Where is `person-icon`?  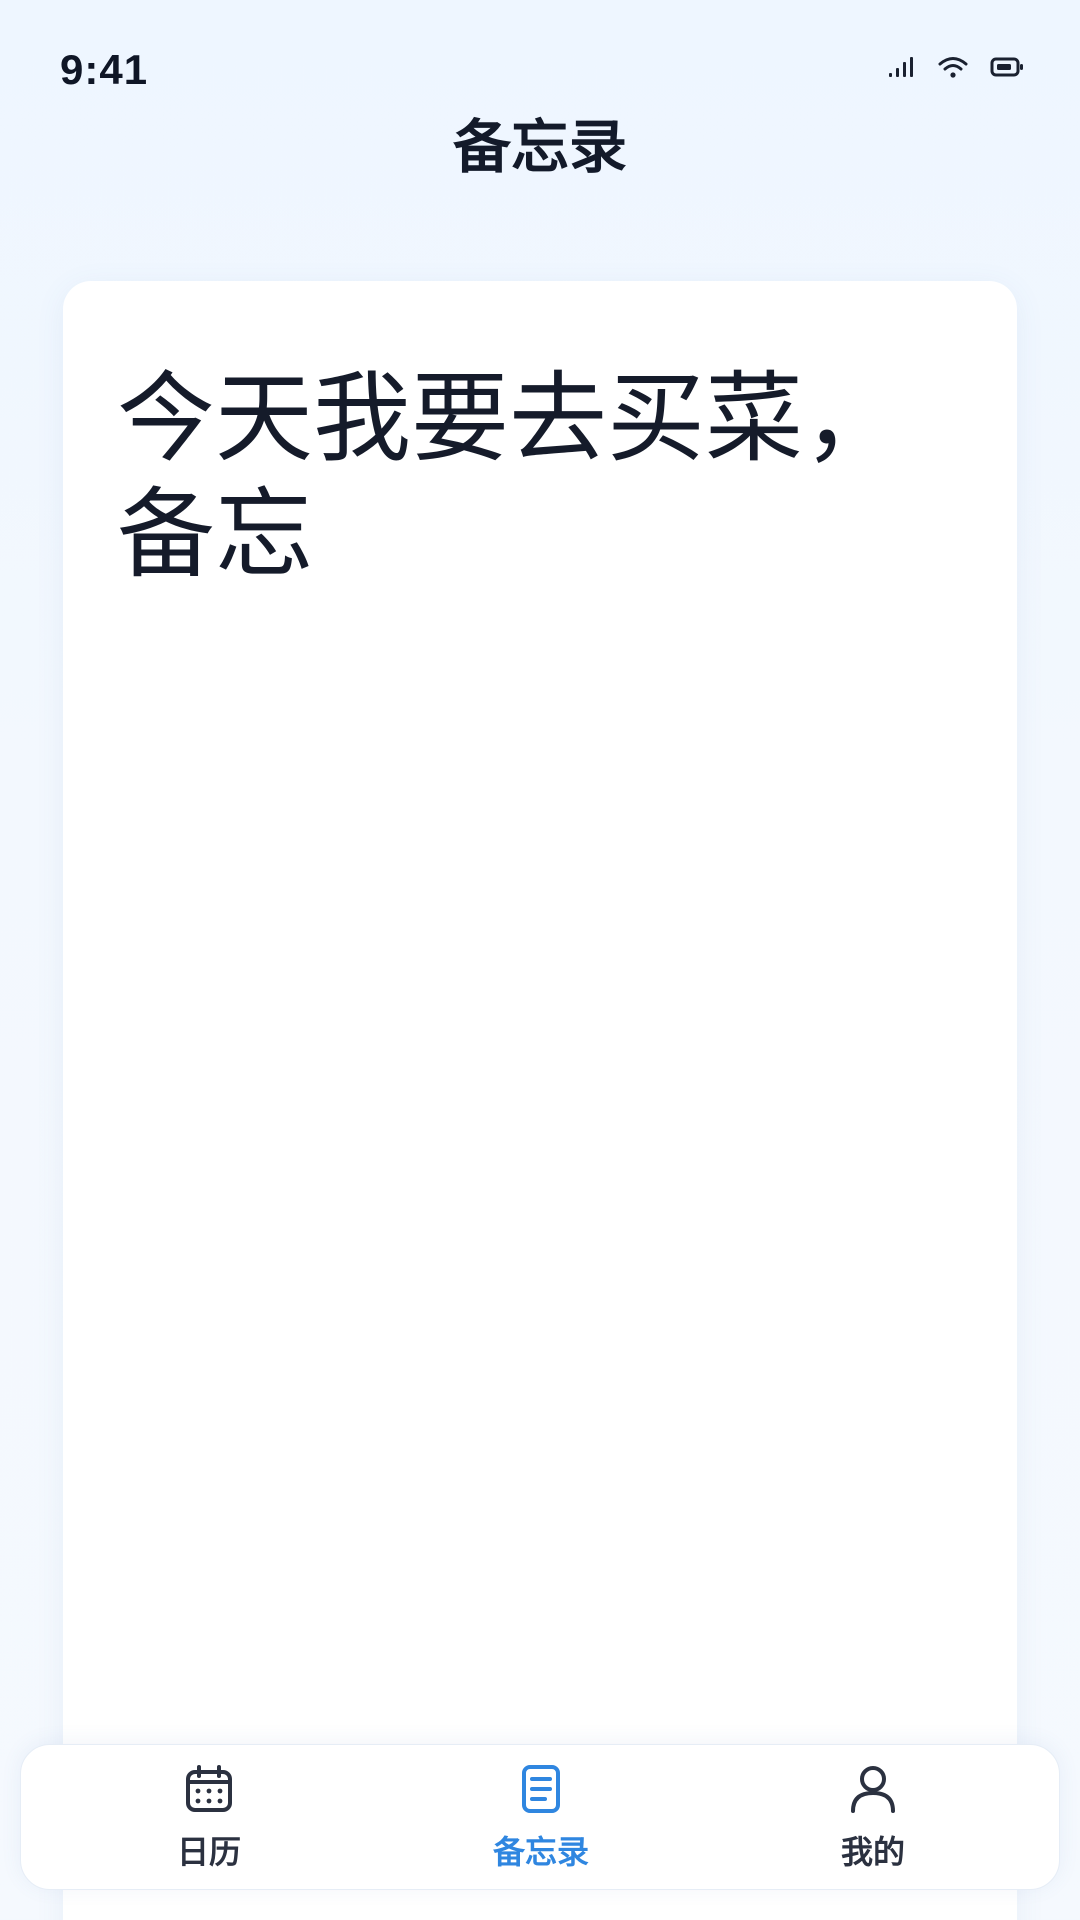 person-icon is located at coordinates (873, 1789).